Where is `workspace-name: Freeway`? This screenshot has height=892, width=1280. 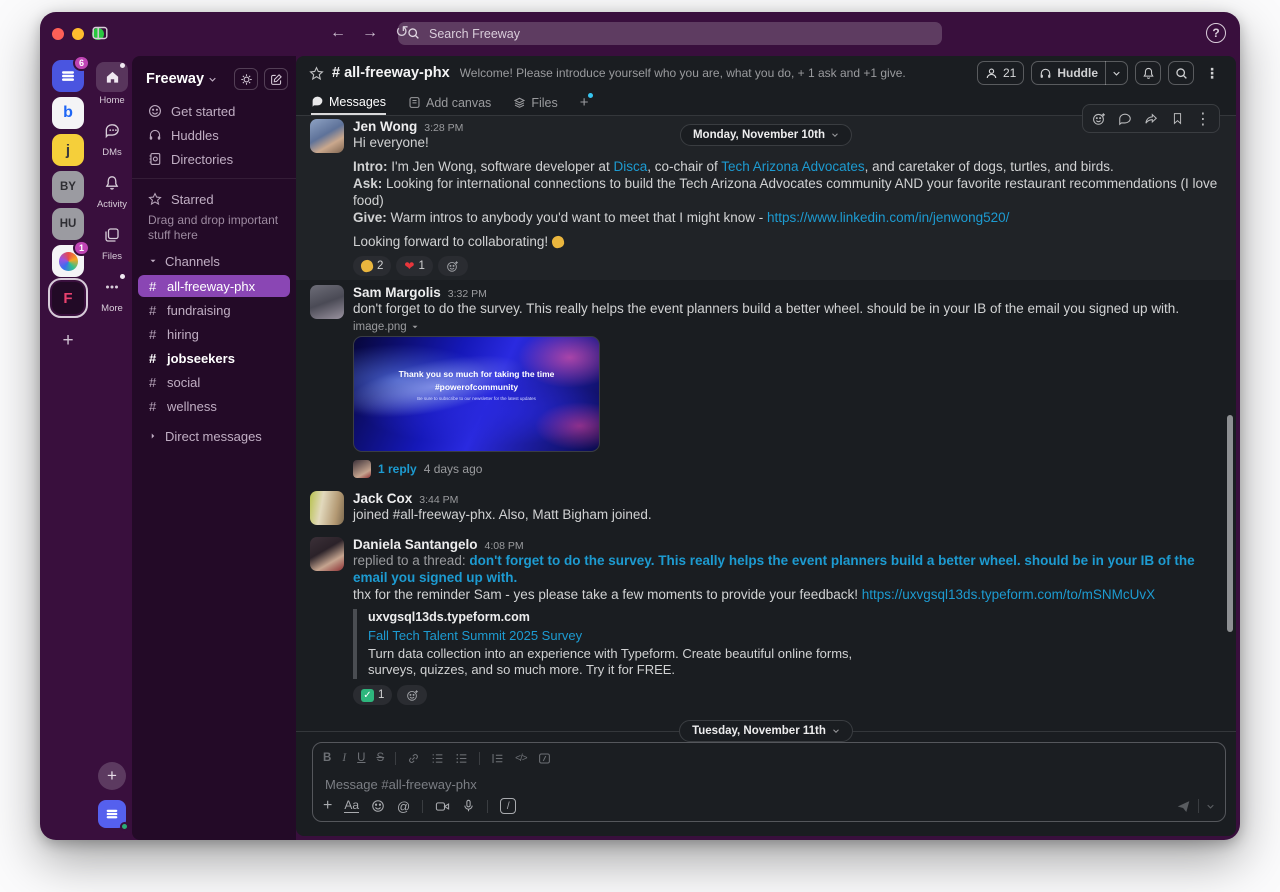 workspace-name: Freeway is located at coordinates (175, 79).